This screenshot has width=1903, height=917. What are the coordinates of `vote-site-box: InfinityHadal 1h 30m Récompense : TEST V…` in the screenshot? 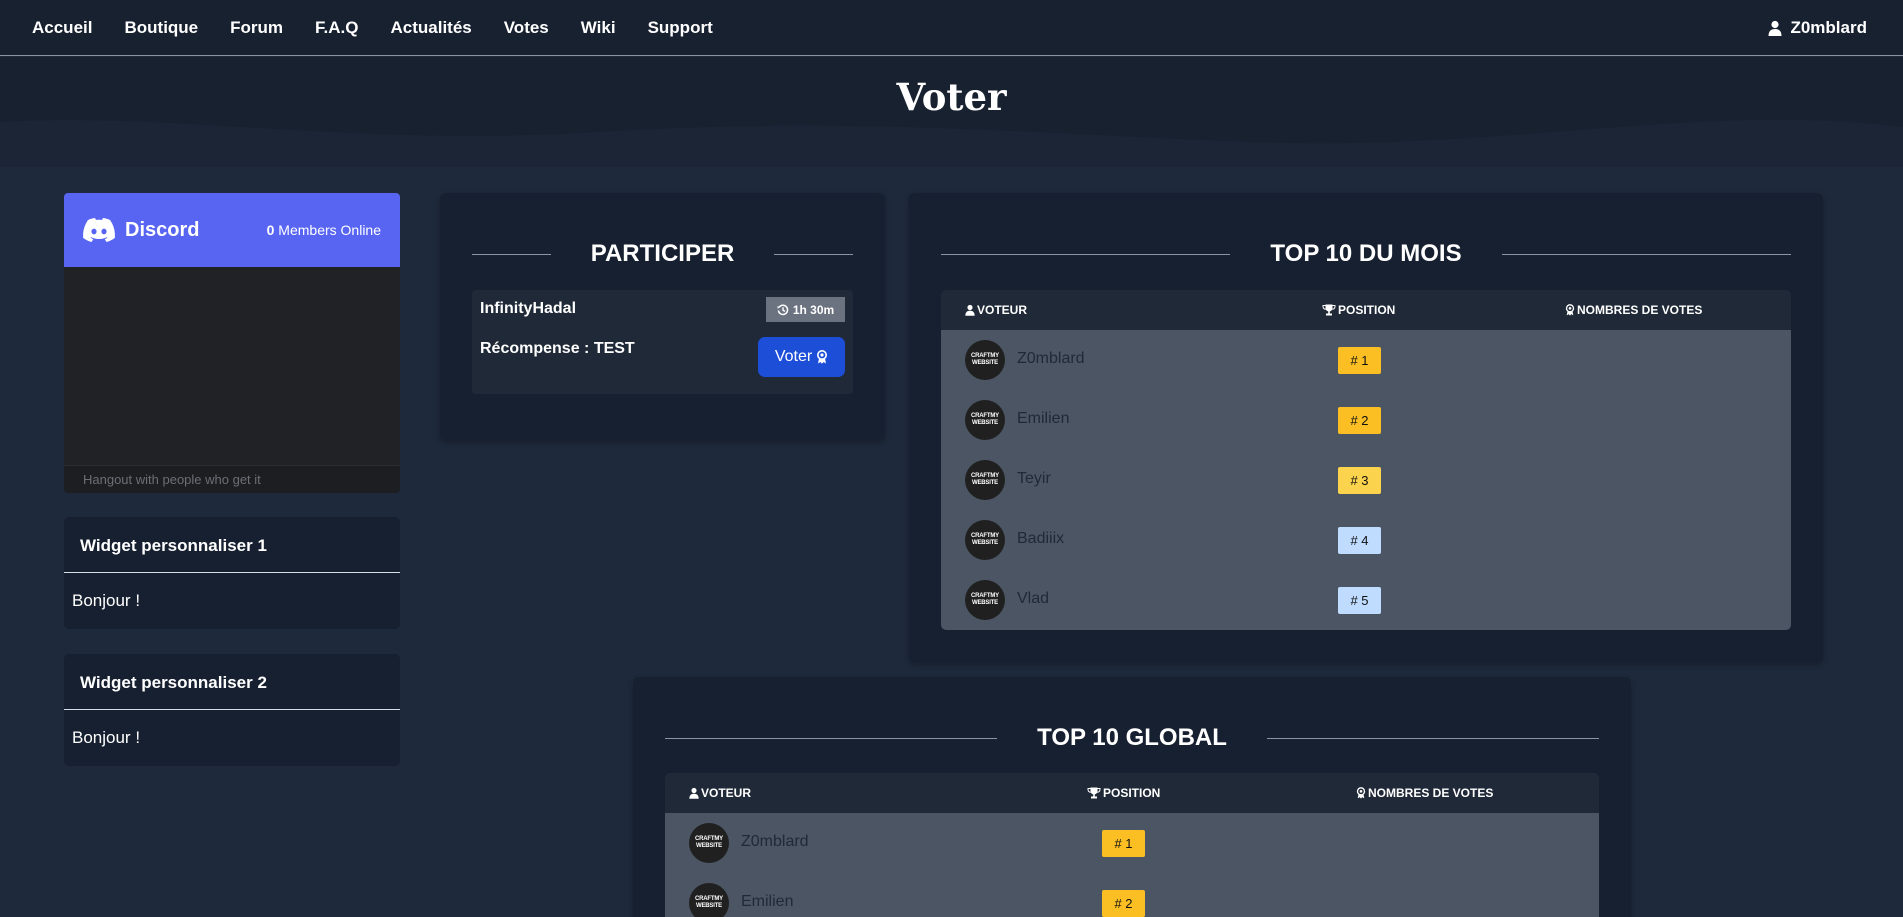 It's located at (662, 342).